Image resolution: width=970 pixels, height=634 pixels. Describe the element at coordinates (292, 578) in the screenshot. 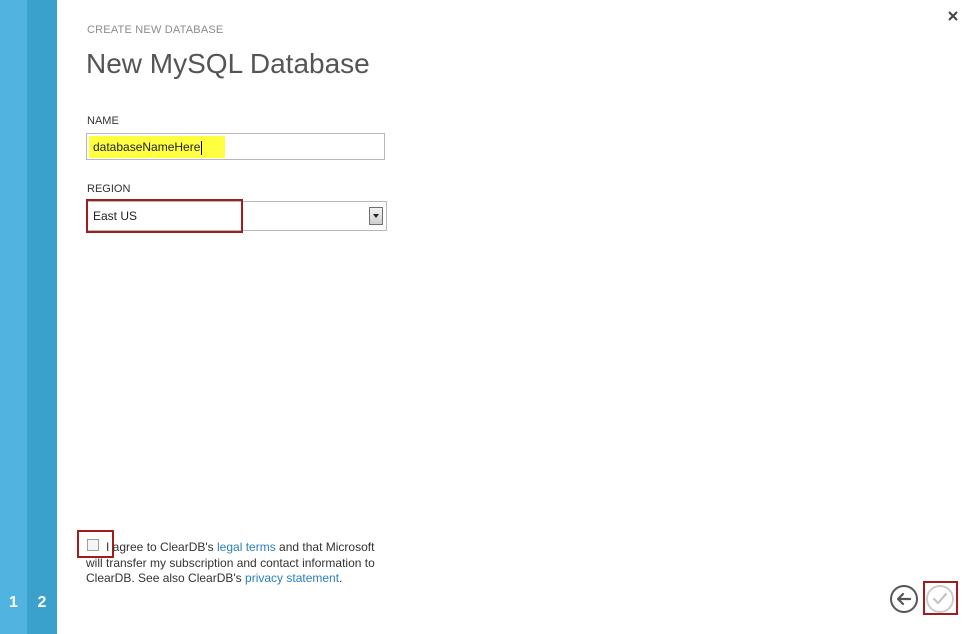

I see `privacy-statement-link: privacy statement` at that location.